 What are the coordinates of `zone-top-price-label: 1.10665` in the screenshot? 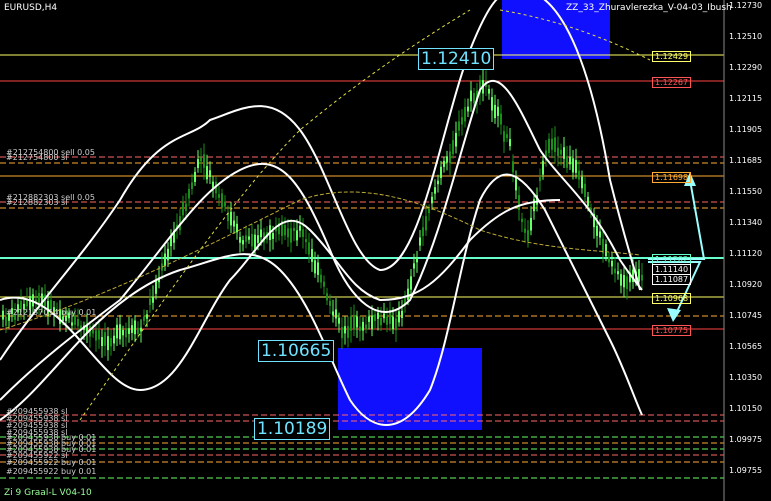 It's located at (296, 351).